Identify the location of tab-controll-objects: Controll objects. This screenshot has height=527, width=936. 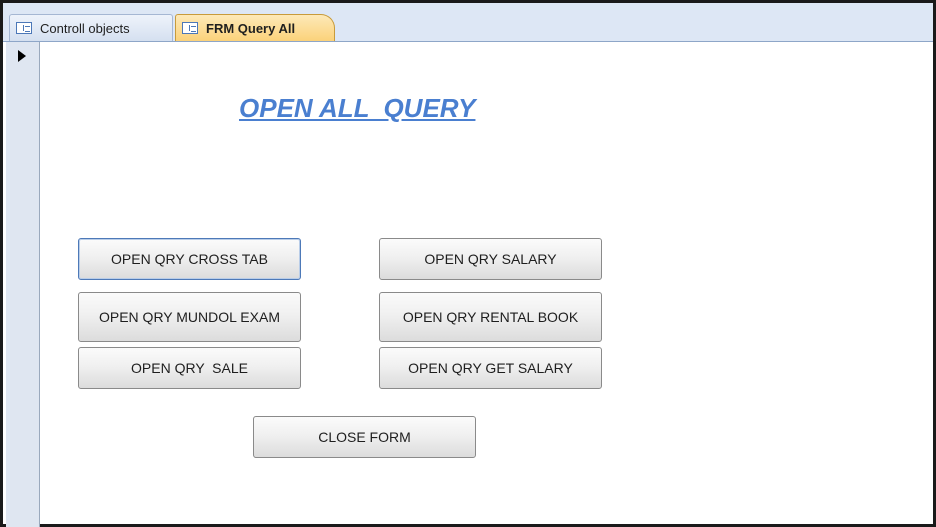
(91, 27).